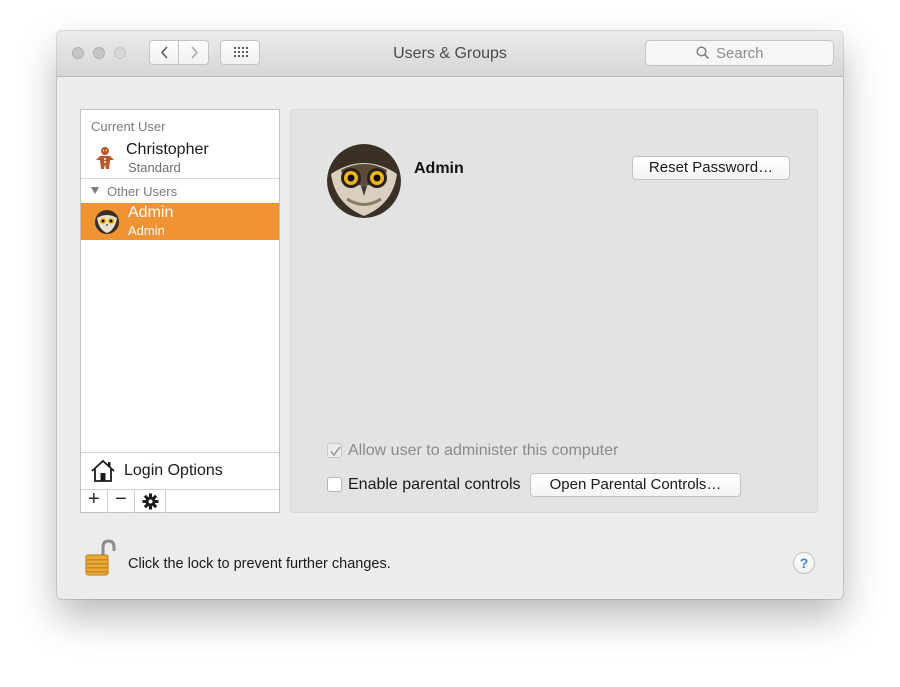 The image size is (900, 687). Describe the element at coordinates (95, 191) in the screenshot. I see `disclosure-triangle-icon` at that location.